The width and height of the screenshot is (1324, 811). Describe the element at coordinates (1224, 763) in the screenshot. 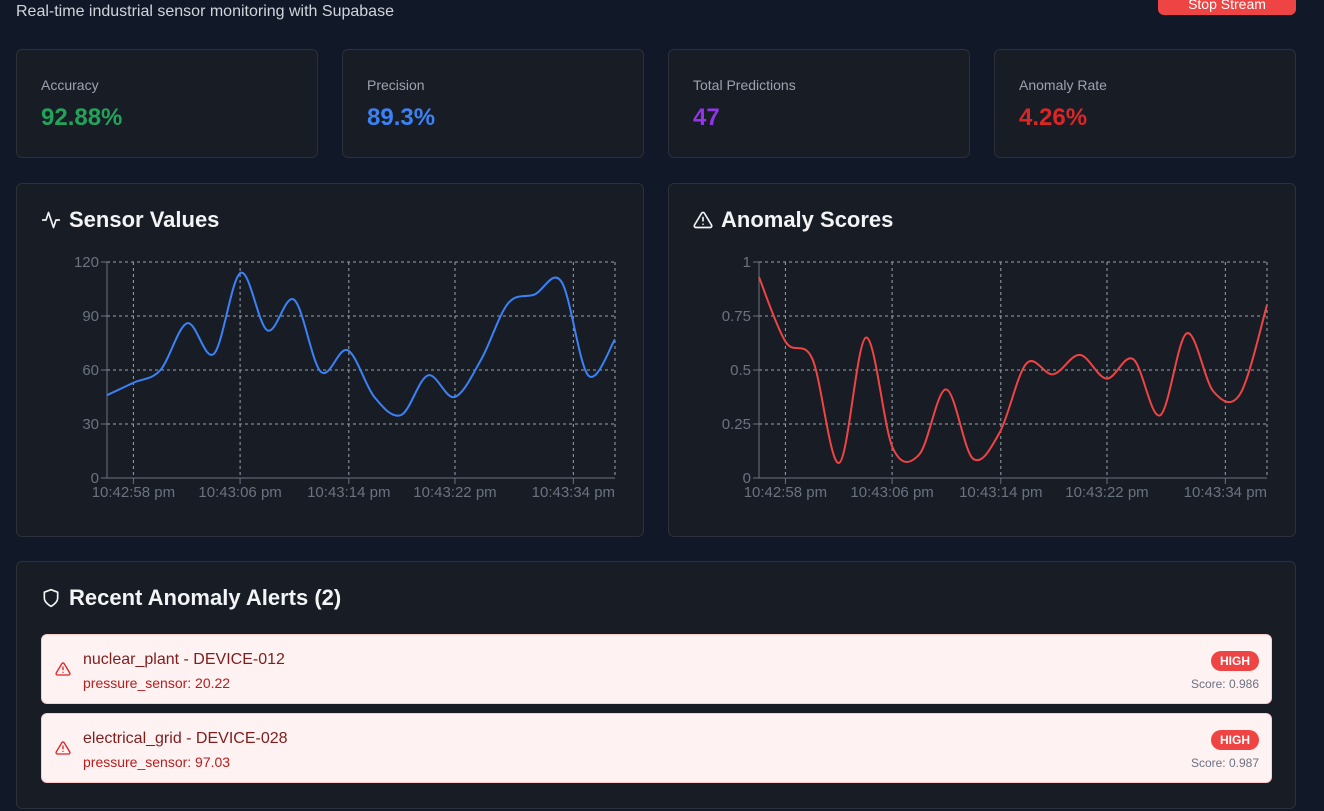

I see `alert-score: Score: 0.987` at that location.